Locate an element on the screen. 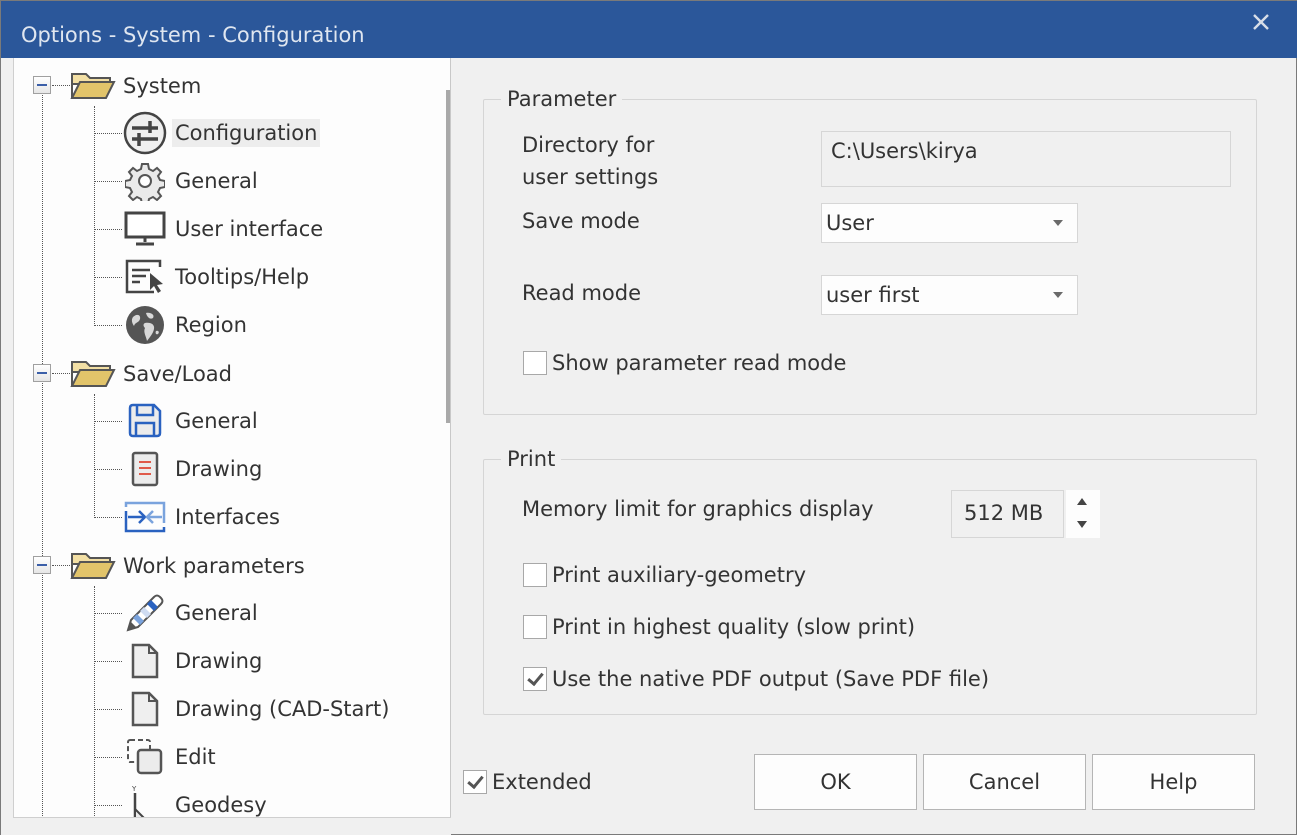 The image size is (1297, 835). close-icon is located at coordinates (1261, 22).